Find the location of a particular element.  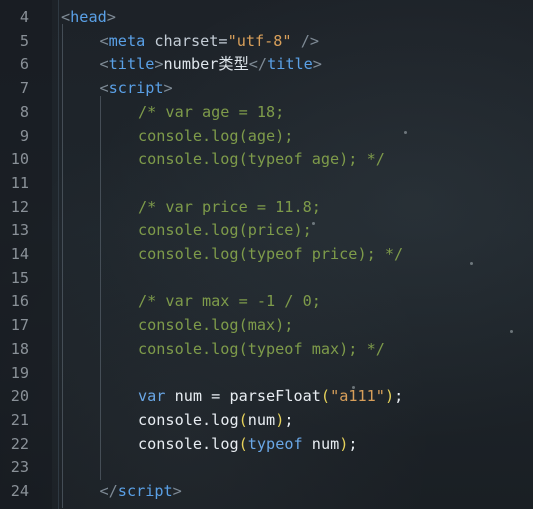

code-token-comment: console.log(typeof age); */ is located at coordinates (261, 159).